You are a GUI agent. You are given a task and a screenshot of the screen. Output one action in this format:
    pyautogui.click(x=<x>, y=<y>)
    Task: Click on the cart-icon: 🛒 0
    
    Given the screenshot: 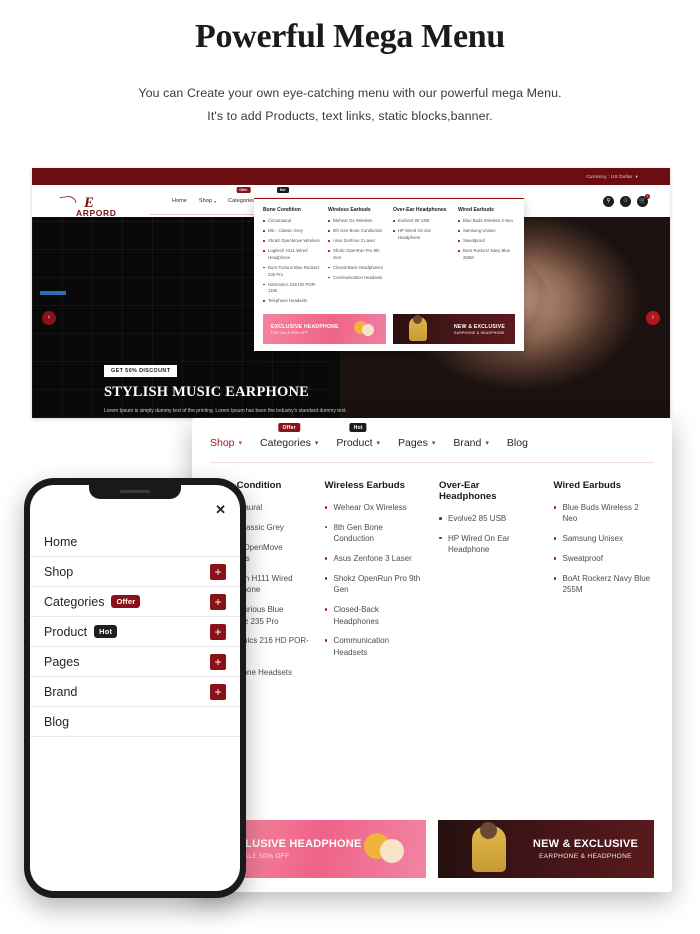 What is the action you would take?
    pyautogui.click(x=643, y=200)
    